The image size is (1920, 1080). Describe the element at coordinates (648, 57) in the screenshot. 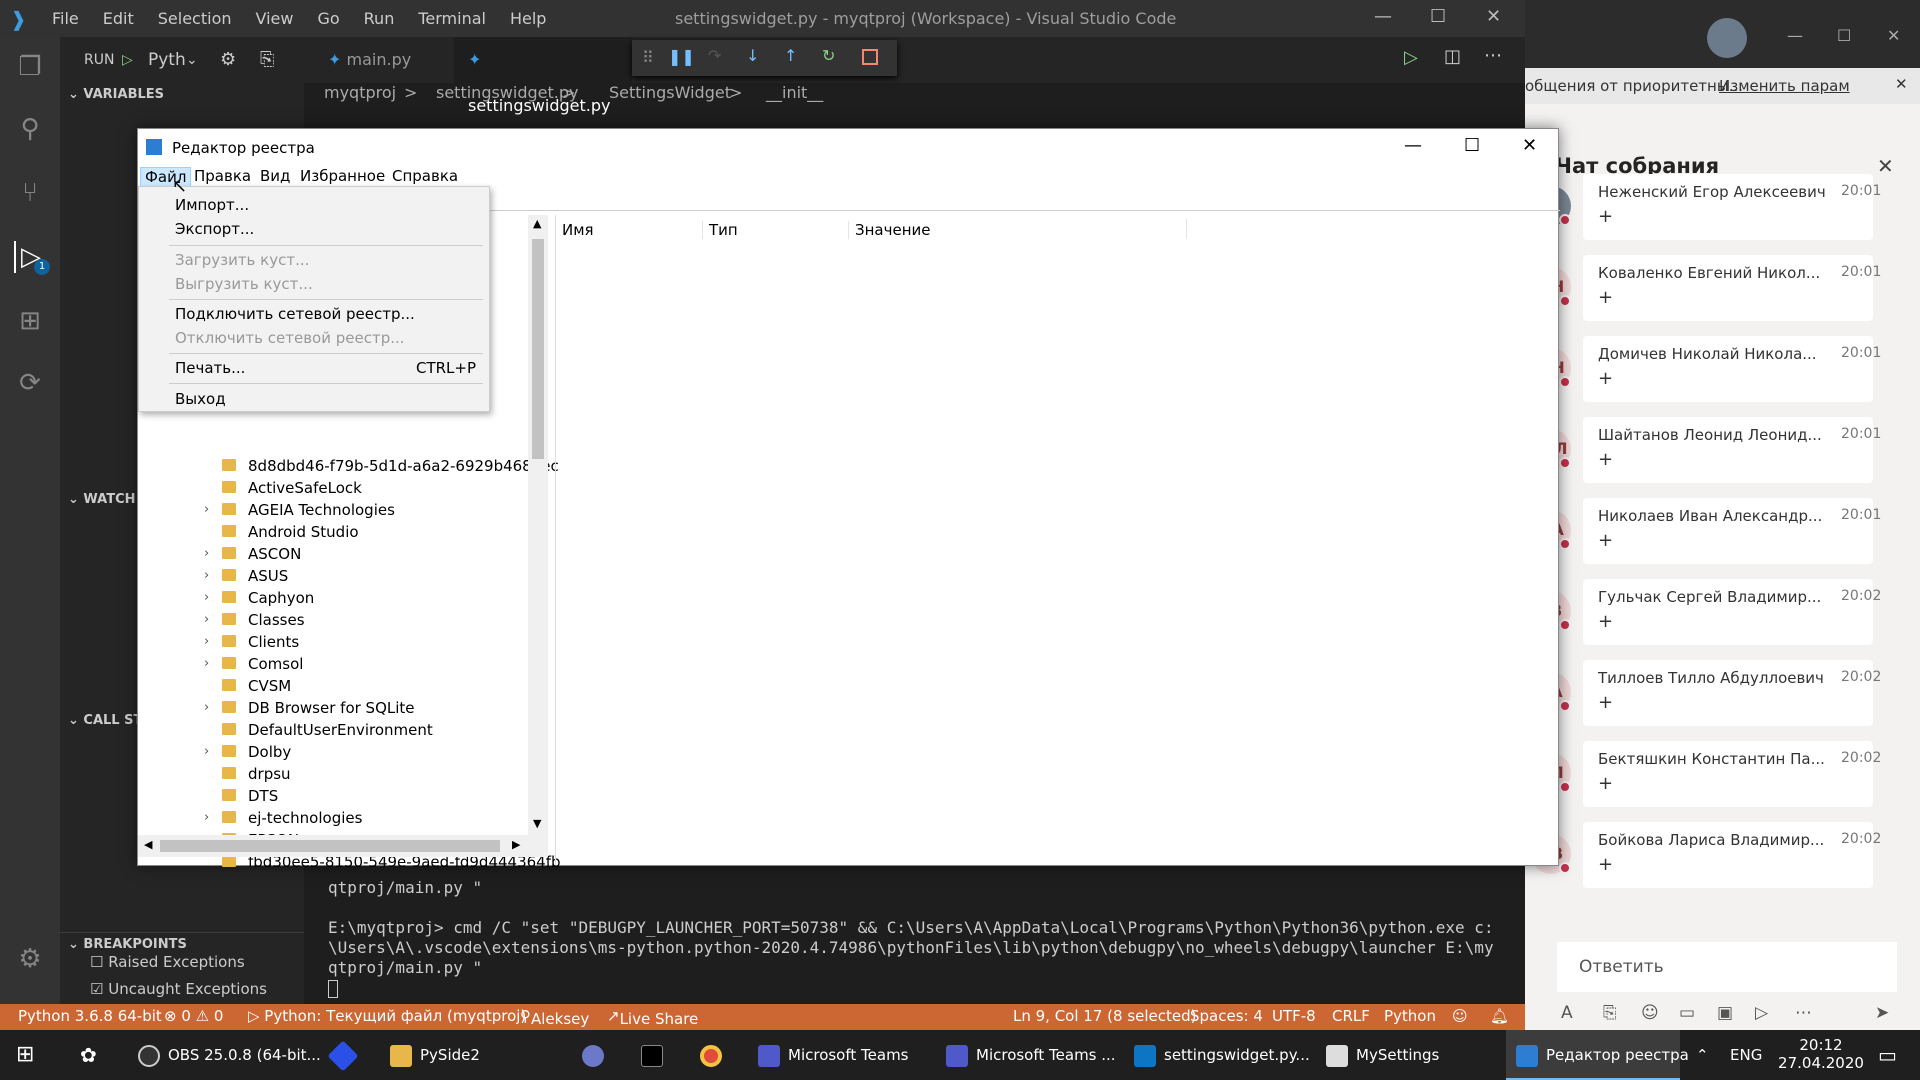

I see `drag-handle-icon: ⠿` at that location.